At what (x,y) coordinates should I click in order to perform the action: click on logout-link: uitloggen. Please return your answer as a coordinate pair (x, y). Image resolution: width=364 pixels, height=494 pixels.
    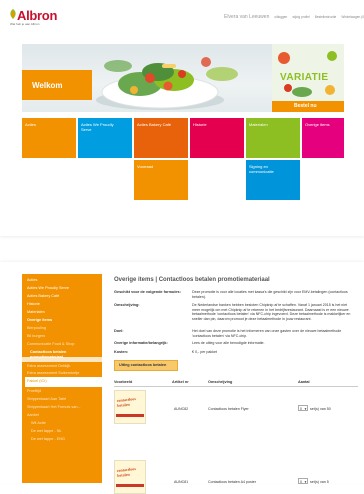
    Looking at the image, I should click on (280, 17).